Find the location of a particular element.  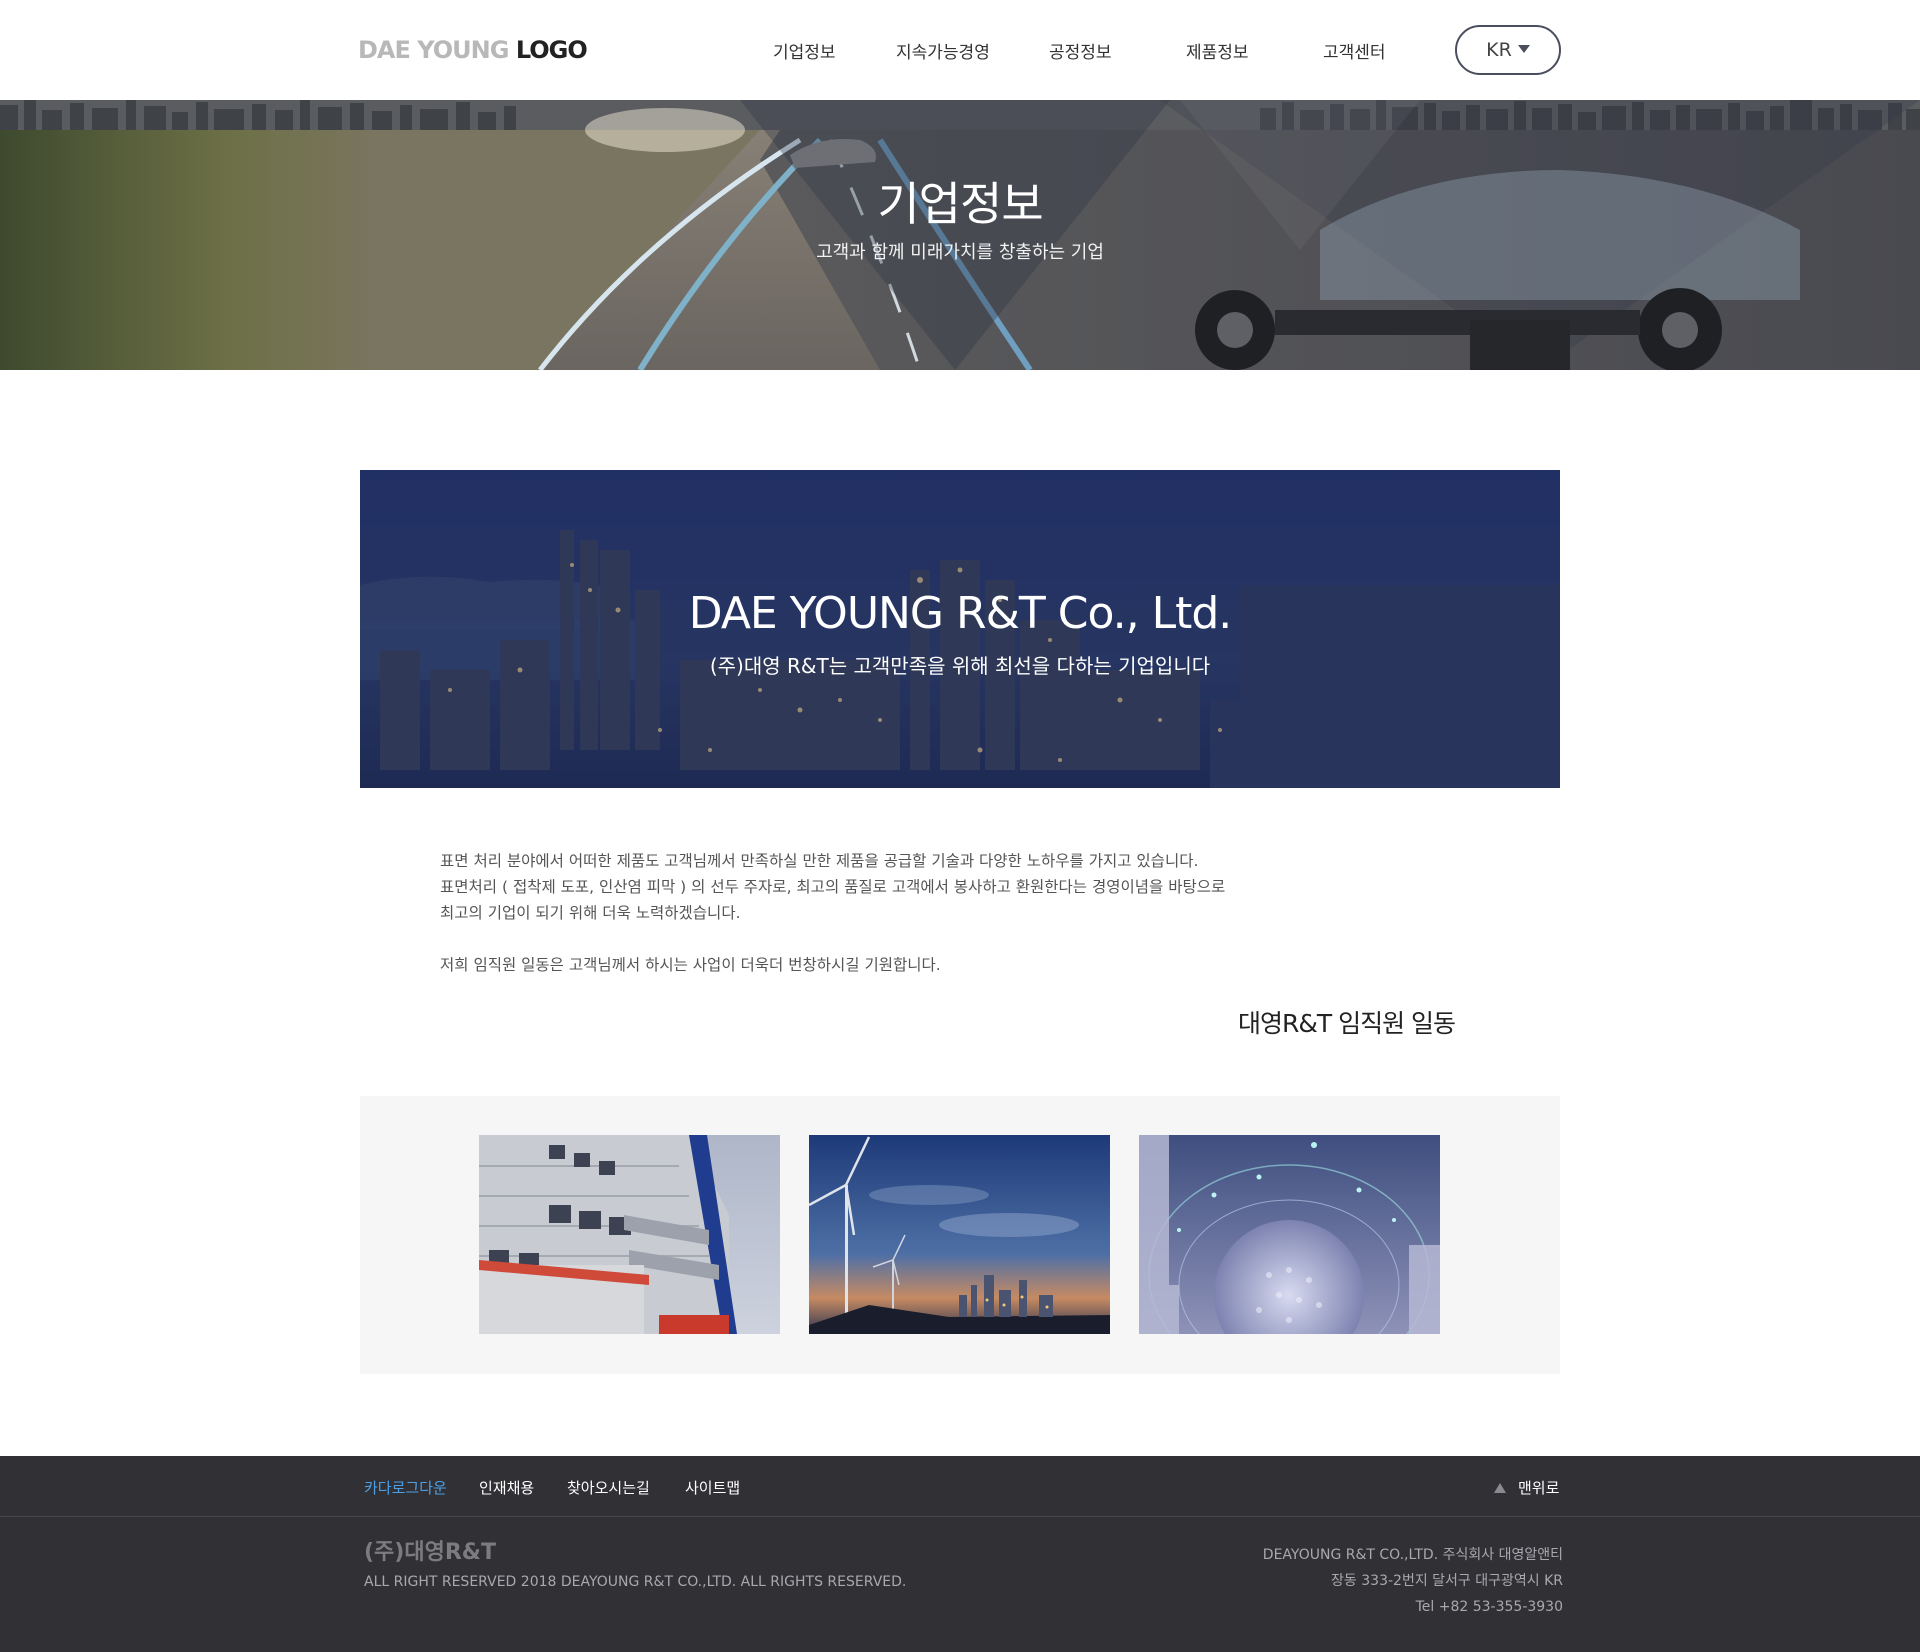

footer-link-directions: 찾아오시는길 is located at coordinates (608, 1487).